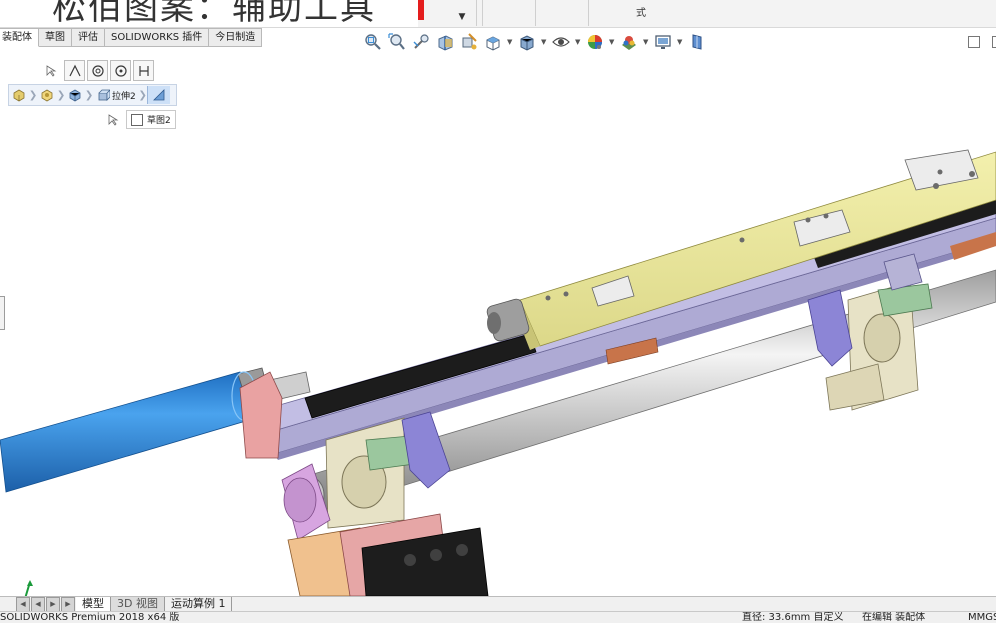  I want to click on breadcrumb-assembly, so click(19, 95).